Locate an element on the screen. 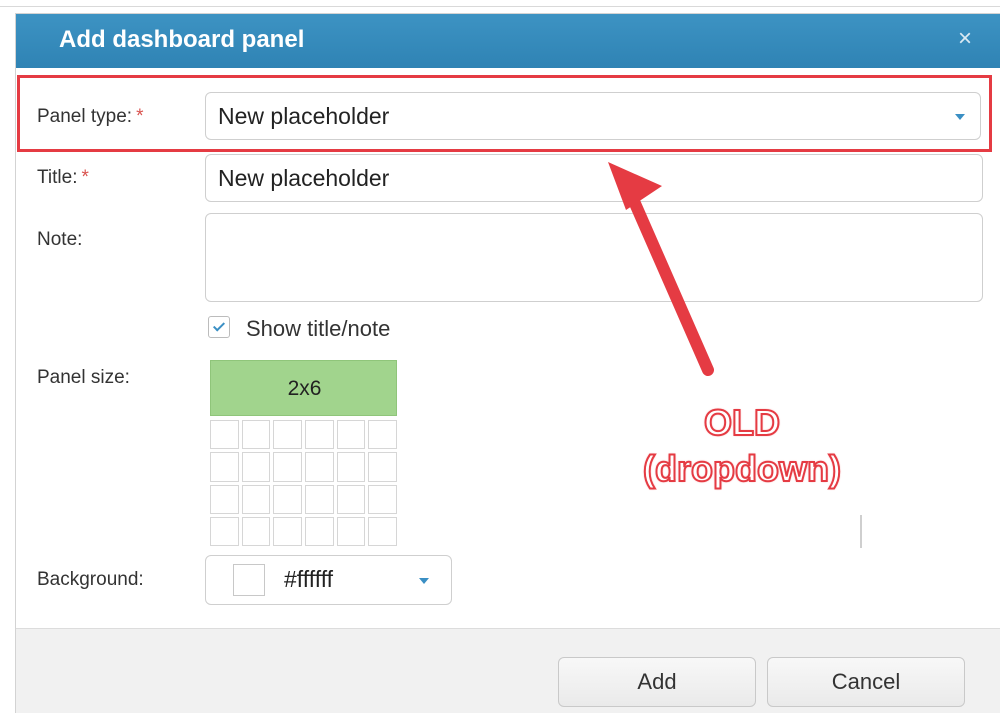 This screenshot has height=713, width=1000. annotation-line2: (dropdown) is located at coordinates (742, 468).